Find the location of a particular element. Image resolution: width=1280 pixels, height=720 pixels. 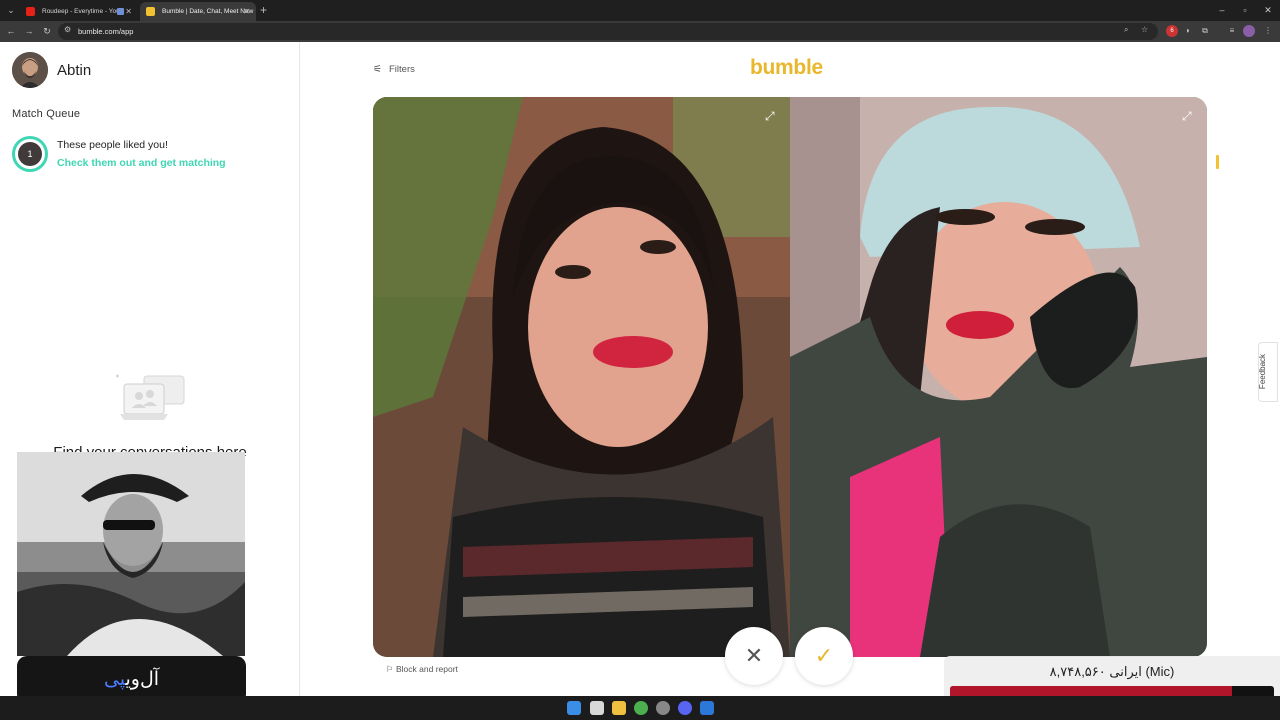

tab-title: Bumble | Date, Chat, Meet New is located at coordinates (208, 11).